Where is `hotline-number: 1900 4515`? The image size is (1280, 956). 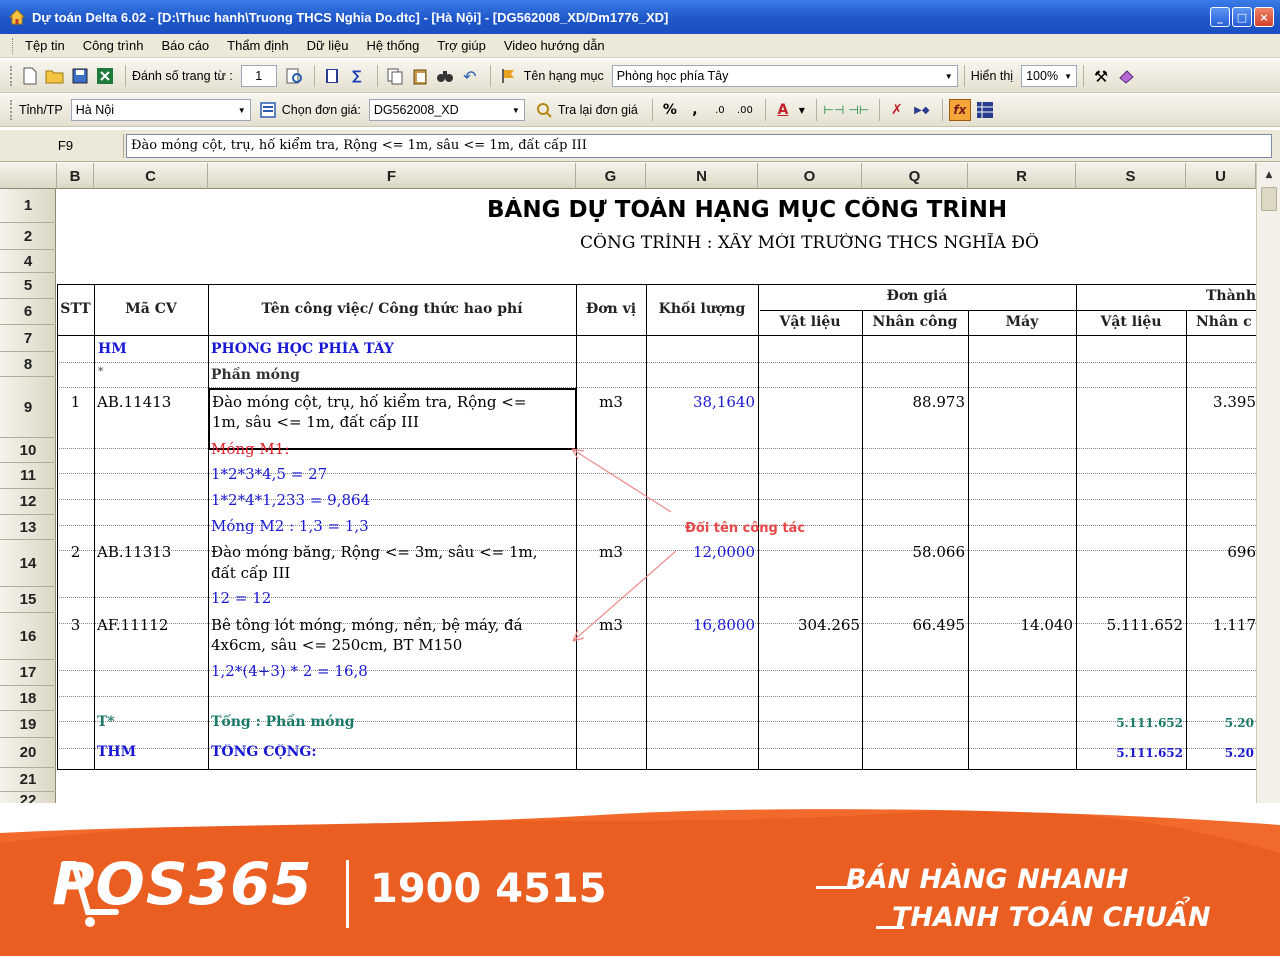
hotline-number: 1900 4515 is located at coordinates (488, 889).